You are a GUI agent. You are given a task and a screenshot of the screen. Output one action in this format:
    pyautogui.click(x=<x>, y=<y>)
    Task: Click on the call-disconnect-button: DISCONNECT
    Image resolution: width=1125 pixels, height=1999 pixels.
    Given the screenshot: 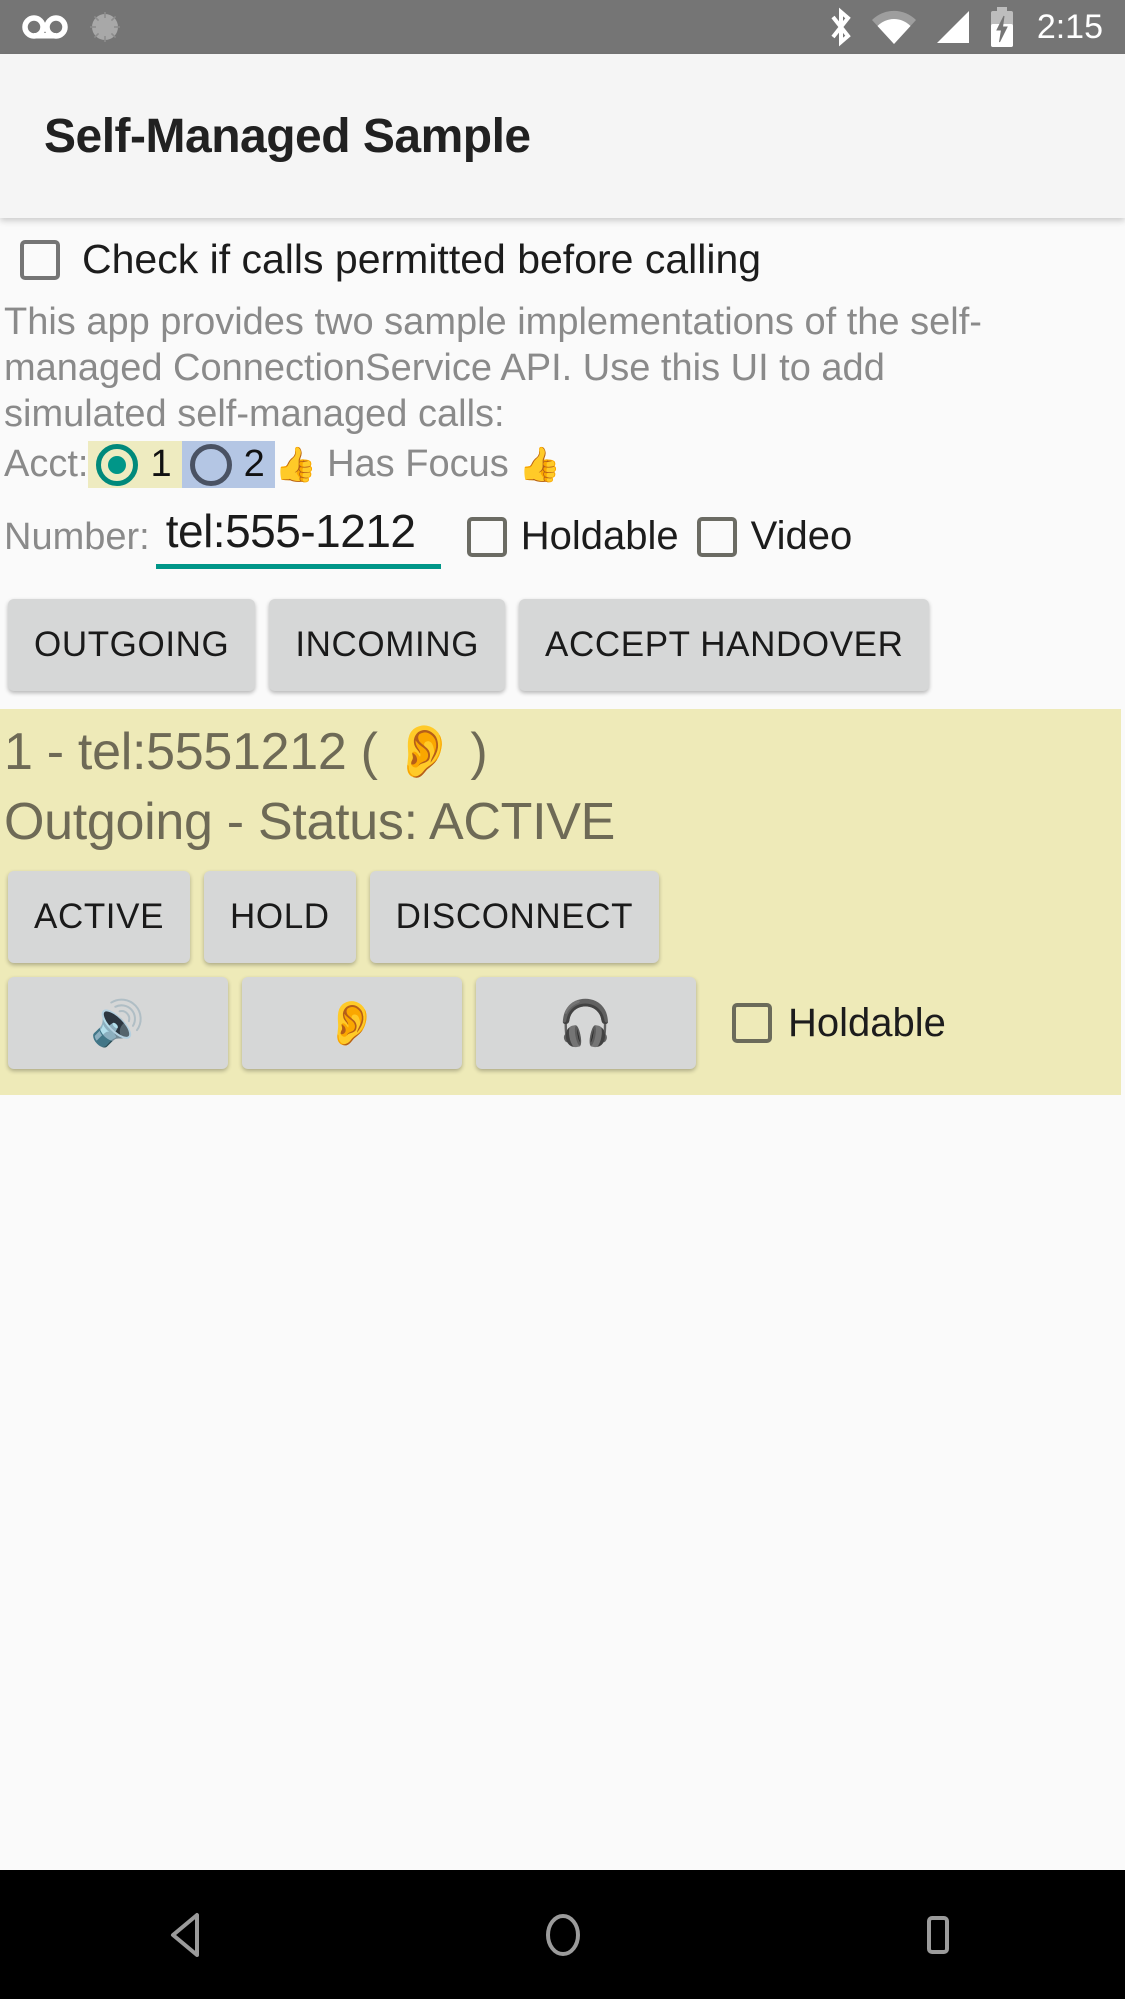 What is the action you would take?
    pyautogui.click(x=514, y=917)
    